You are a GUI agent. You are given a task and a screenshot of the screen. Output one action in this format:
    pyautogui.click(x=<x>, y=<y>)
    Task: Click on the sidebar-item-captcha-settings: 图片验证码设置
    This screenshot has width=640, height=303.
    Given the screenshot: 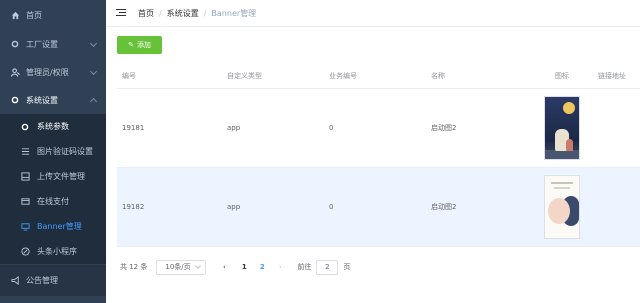 What is the action you would take?
    pyautogui.click(x=53, y=151)
    